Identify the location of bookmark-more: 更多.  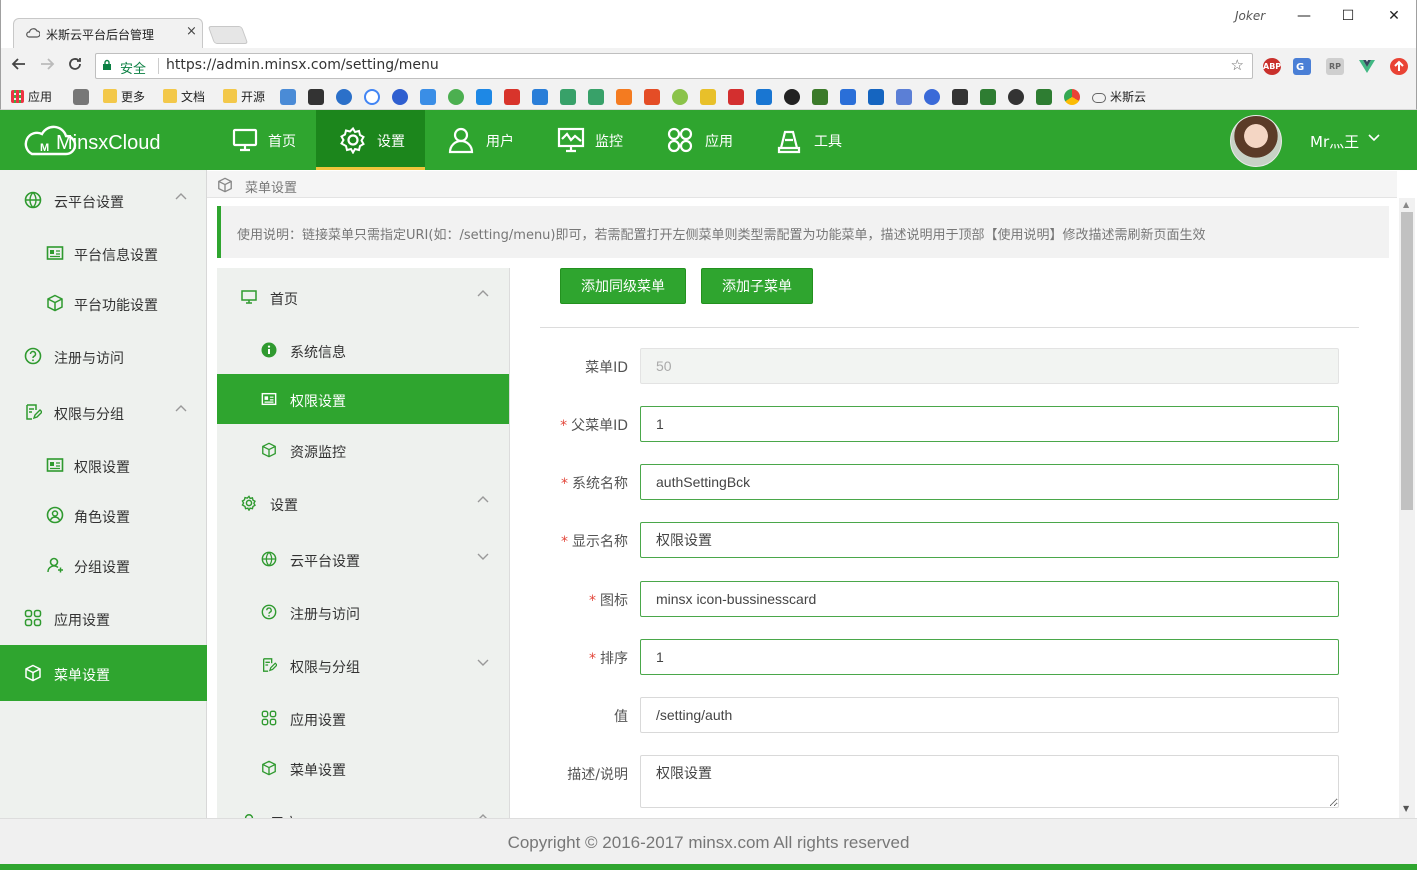
(124, 97).